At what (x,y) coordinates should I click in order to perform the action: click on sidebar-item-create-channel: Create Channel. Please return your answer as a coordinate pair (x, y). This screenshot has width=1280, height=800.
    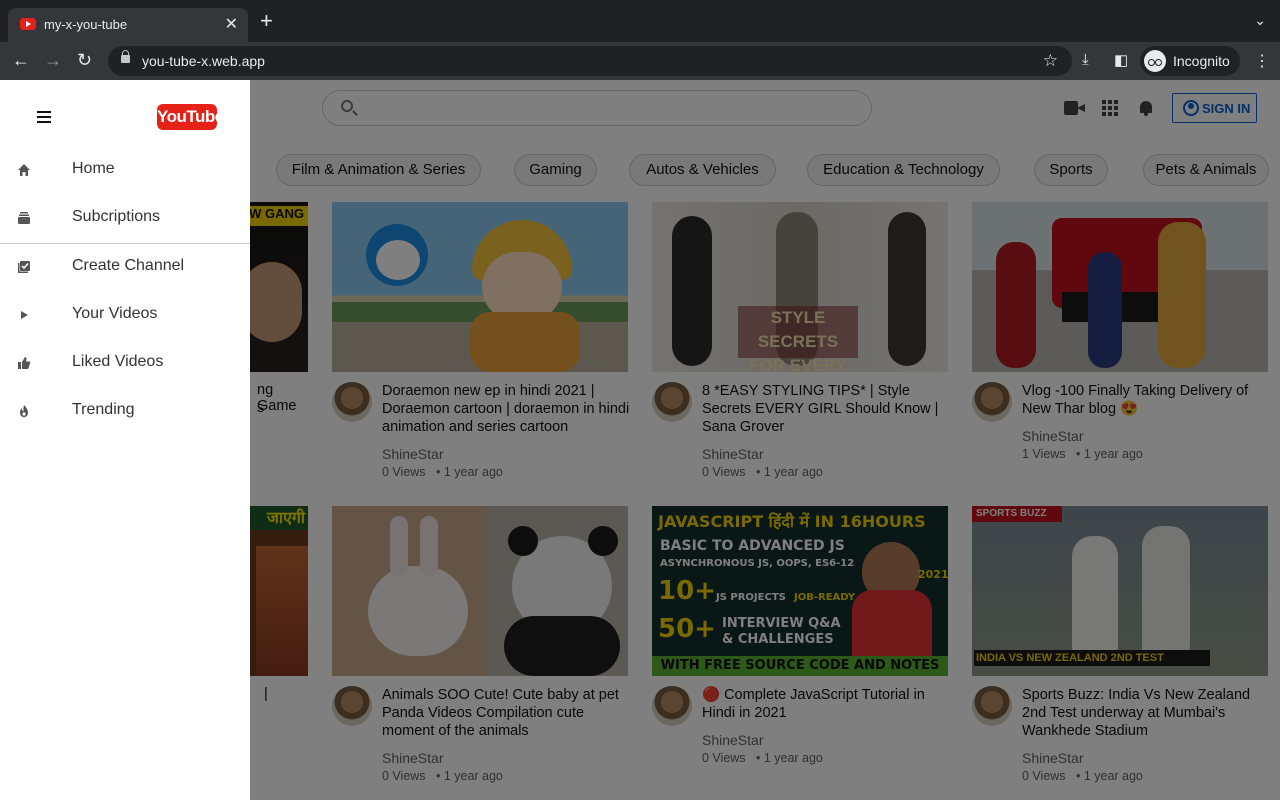
    Looking at the image, I should click on (125, 267).